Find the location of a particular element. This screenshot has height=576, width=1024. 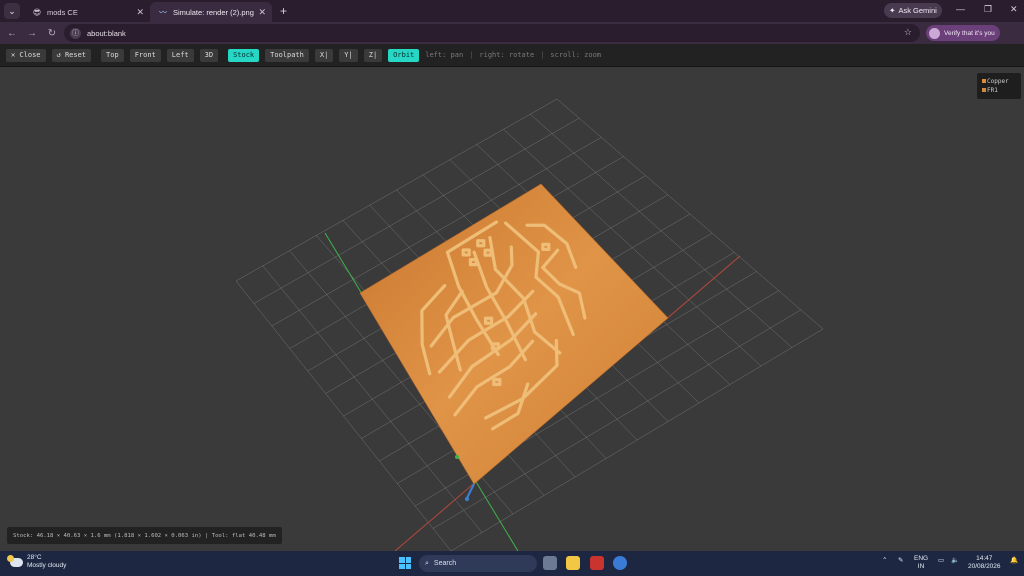

app-icon is located at coordinates (597, 563).